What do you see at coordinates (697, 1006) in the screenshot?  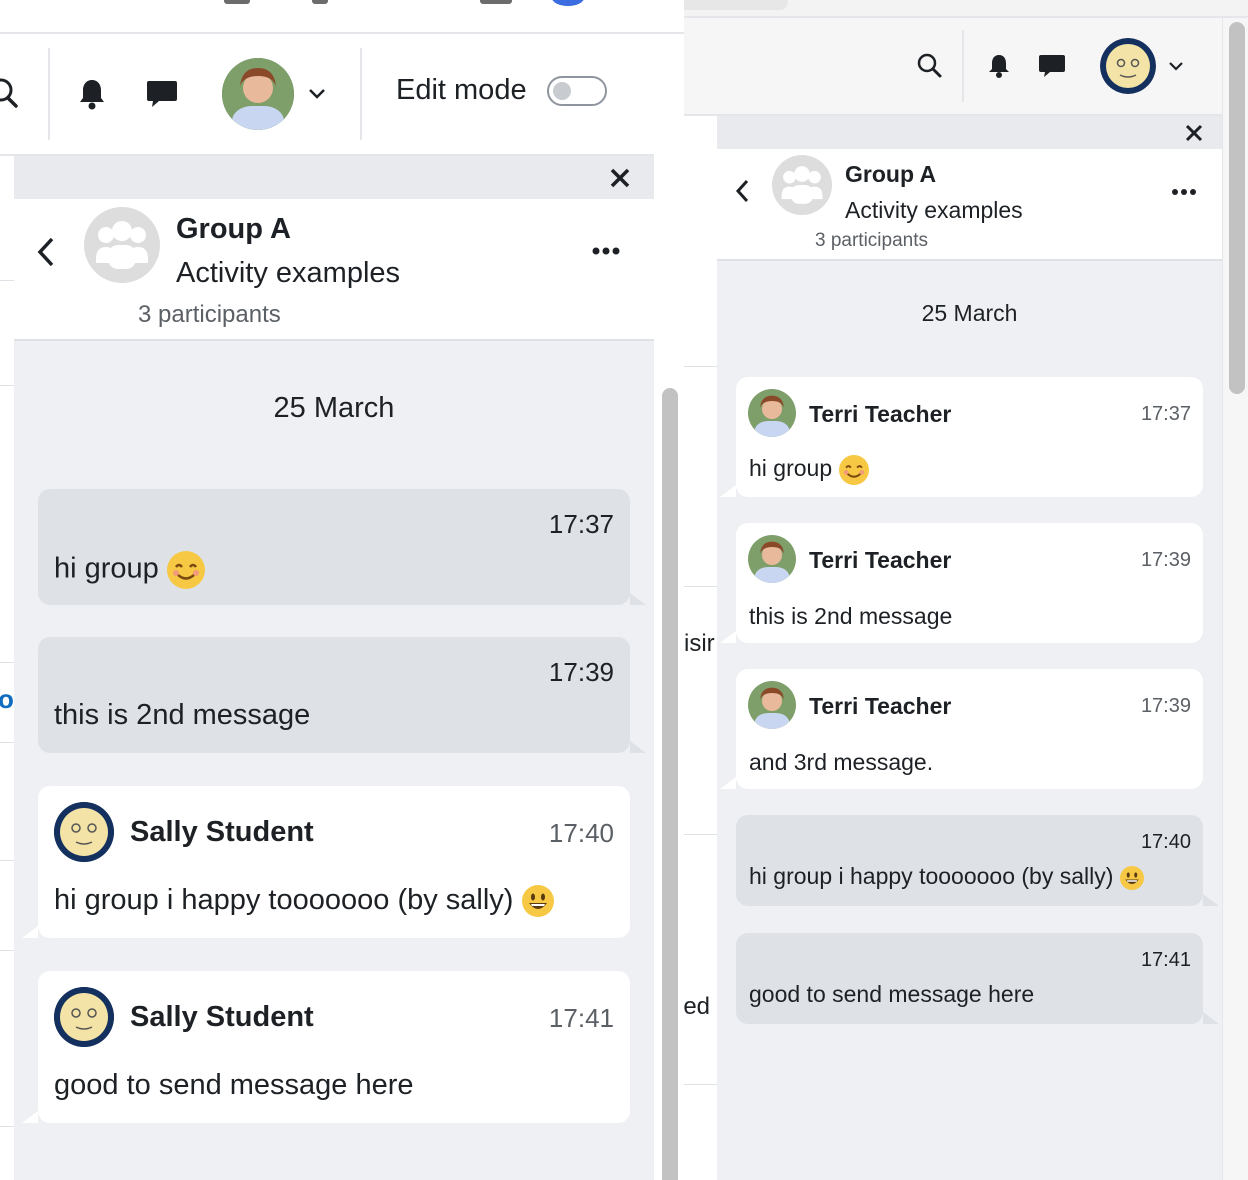 I see `background-text-fragment: led` at bounding box center [697, 1006].